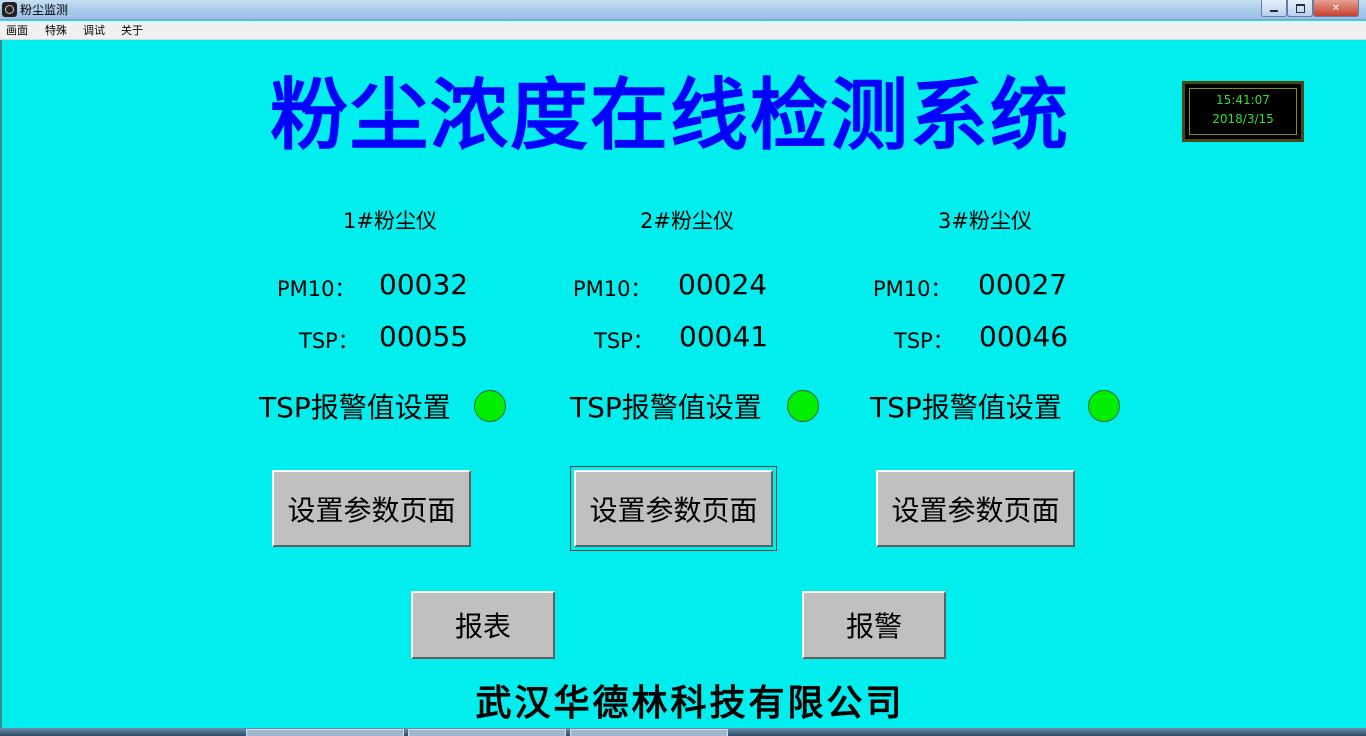 The height and width of the screenshot is (736, 1366). Describe the element at coordinates (424, 336) in the screenshot. I see `device-1-tsp-value: 00055` at that location.